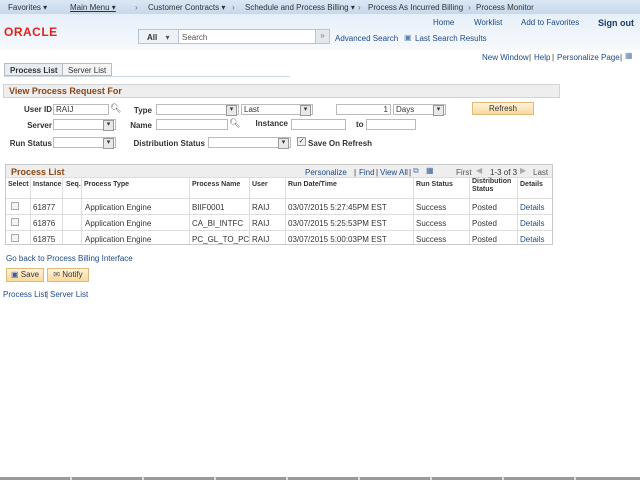  Describe the element at coordinates (31, 32) in the screenshot. I see `oracle-logo: ORACLE` at that location.